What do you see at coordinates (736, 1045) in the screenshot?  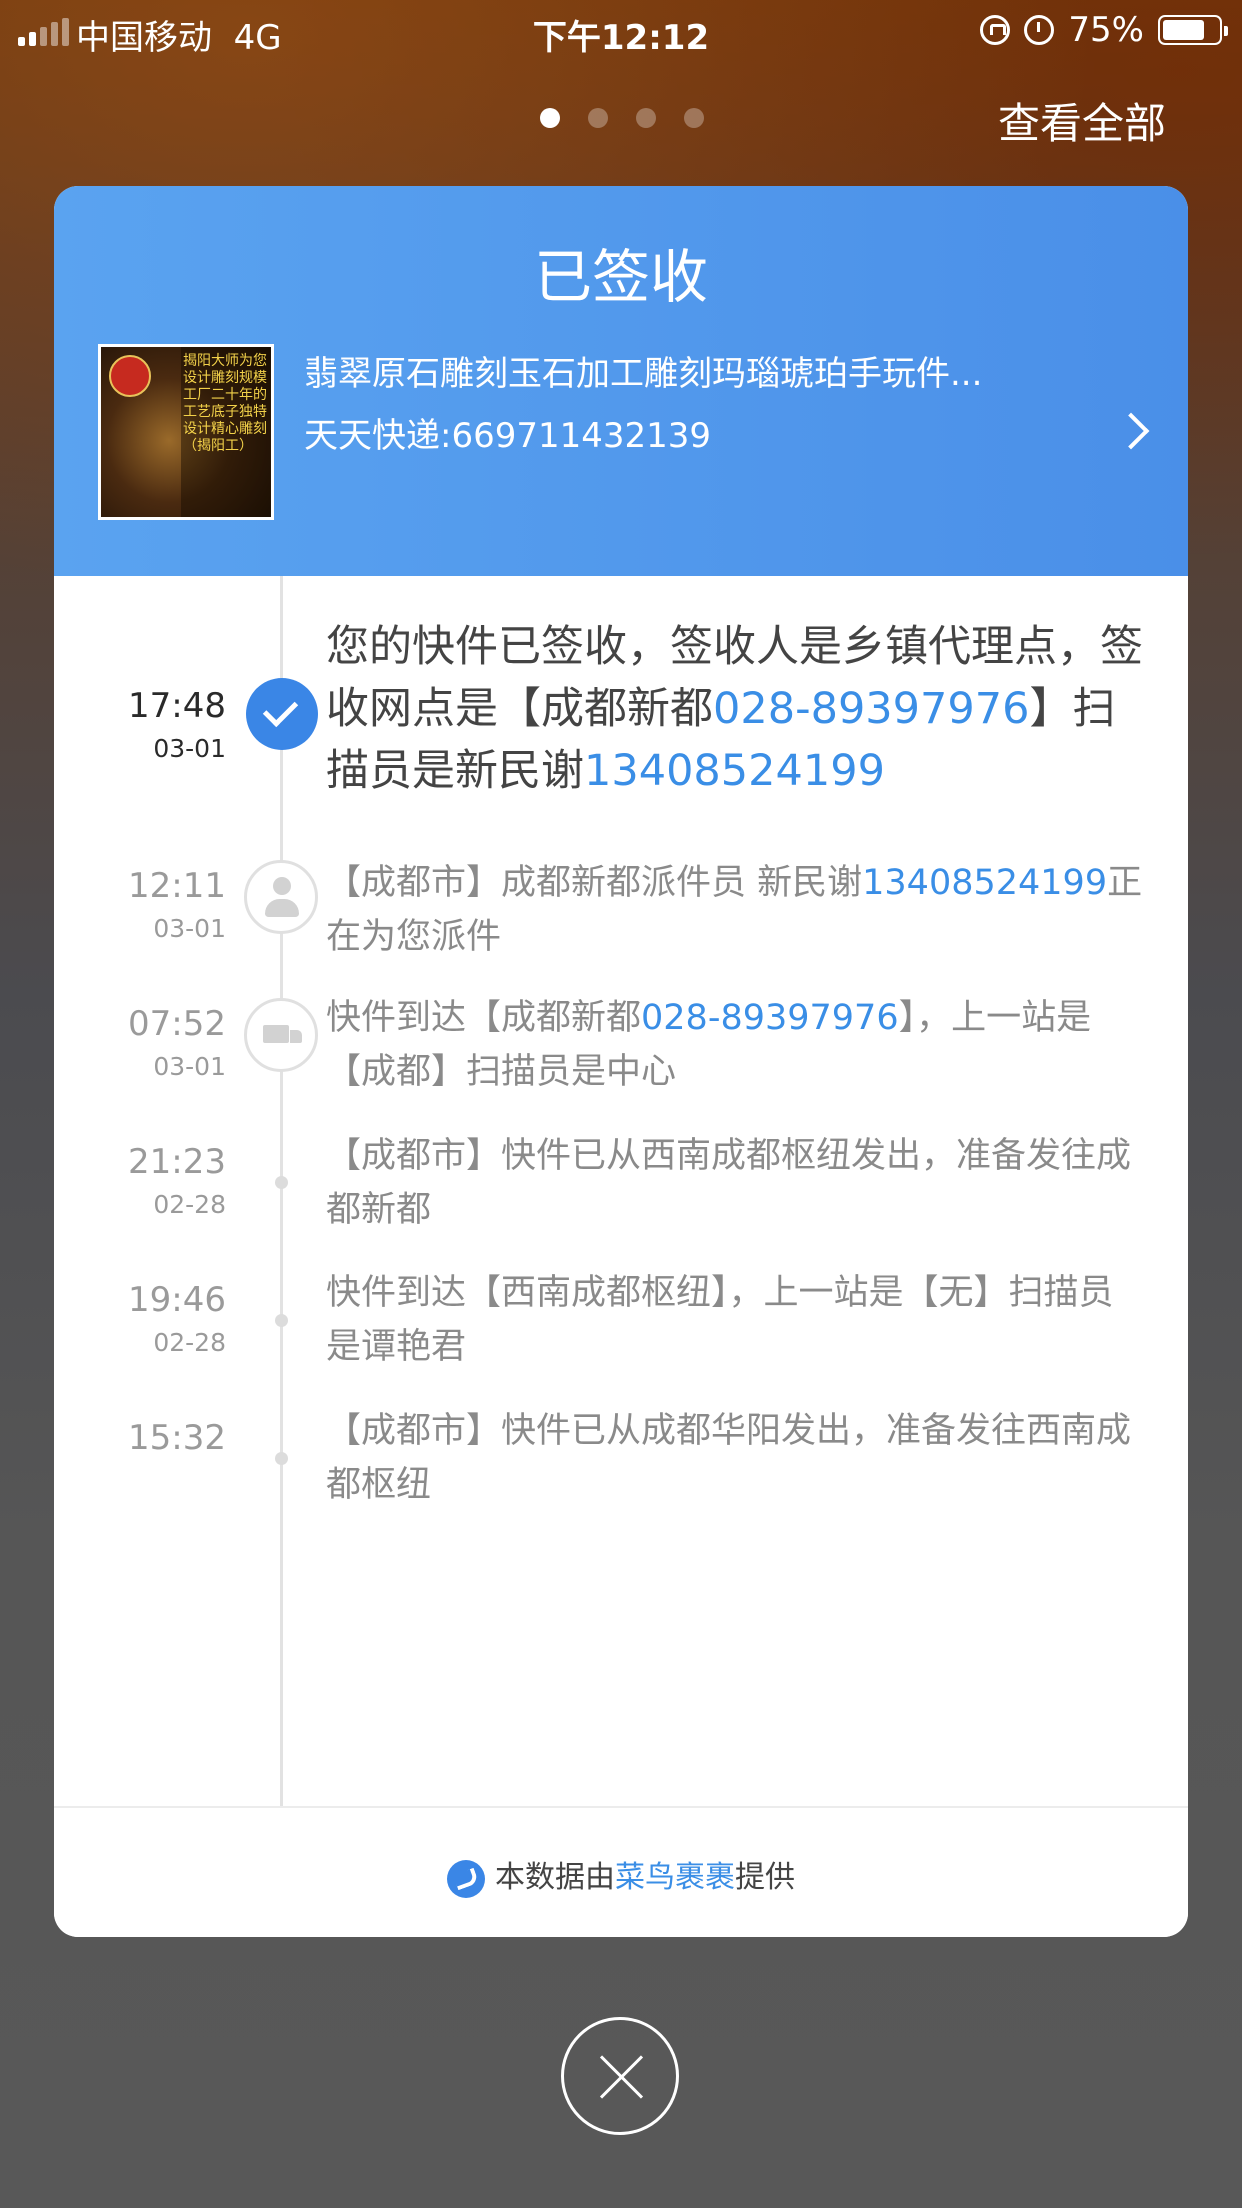 I see `event-description: 快件到达【成都新都028-89397976】，上一站是【成都】扫描员是中心` at bounding box center [736, 1045].